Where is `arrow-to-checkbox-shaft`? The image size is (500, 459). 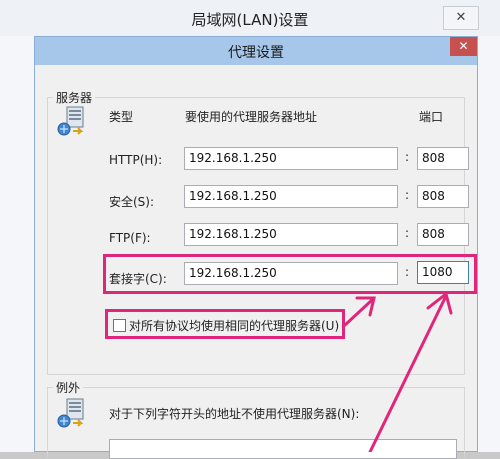 arrow-to-checkbox-shaft is located at coordinates (358, 312).